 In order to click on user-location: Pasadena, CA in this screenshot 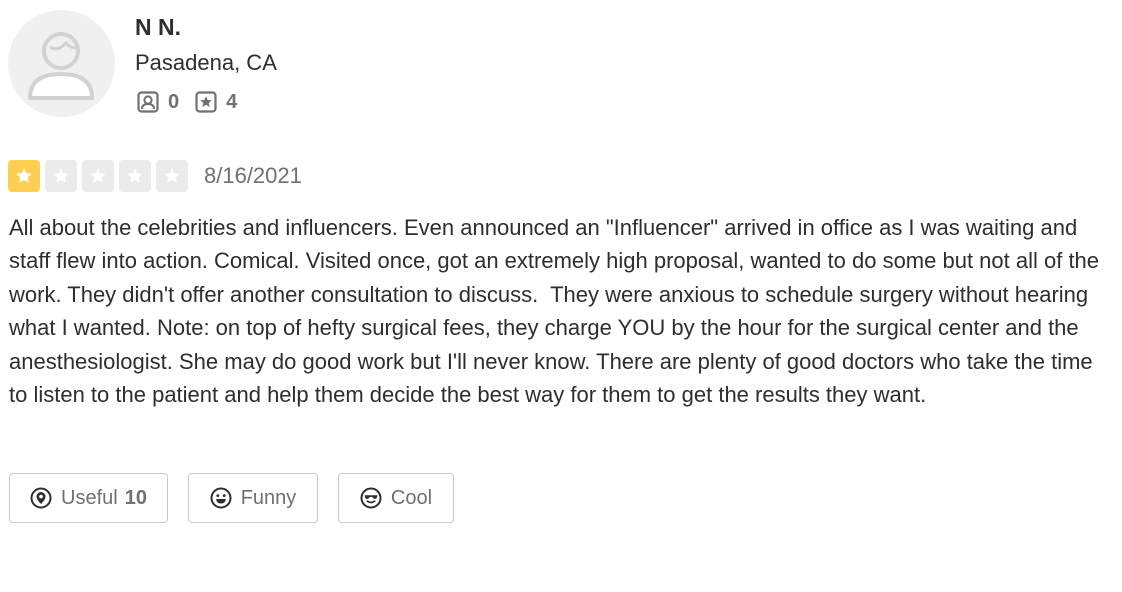, I will do `click(206, 62)`.